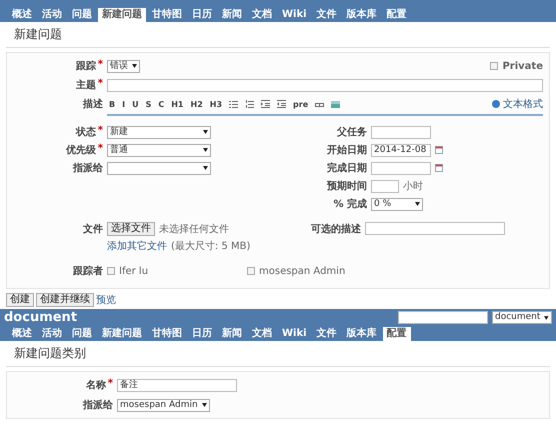  What do you see at coordinates (281, 104) in the screenshot?
I see `outdent-icon` at bounding box center [281, 104].